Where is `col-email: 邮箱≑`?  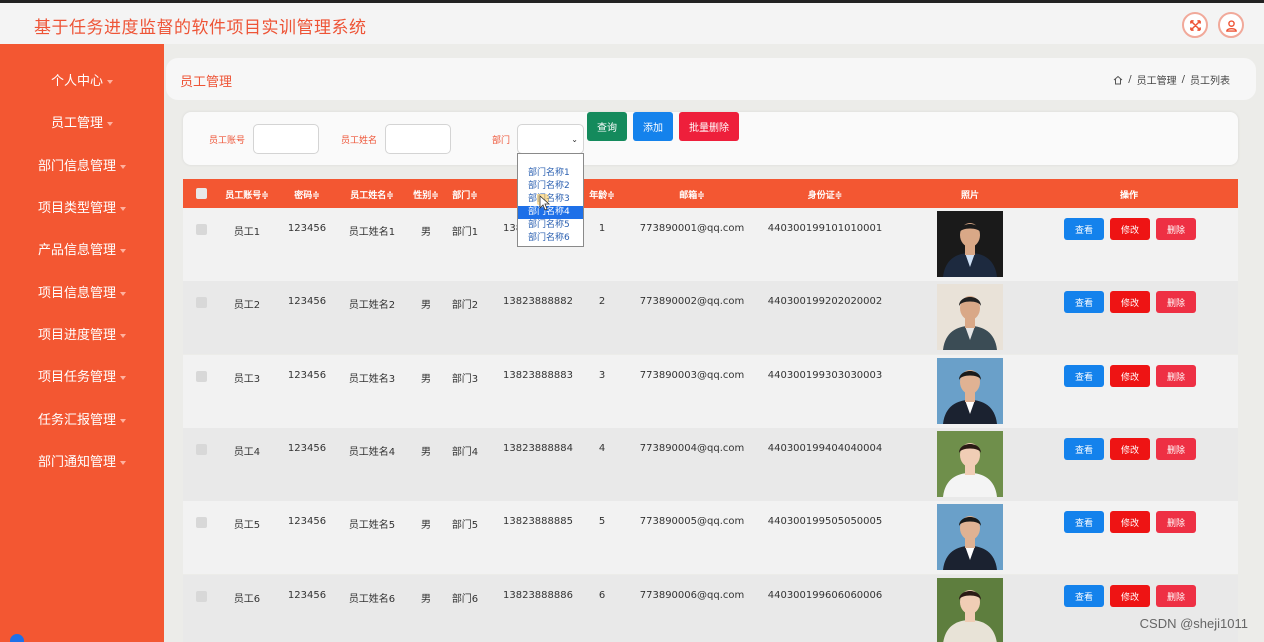
col-email: 邮箱≑ is located at coordinates (692, 194).